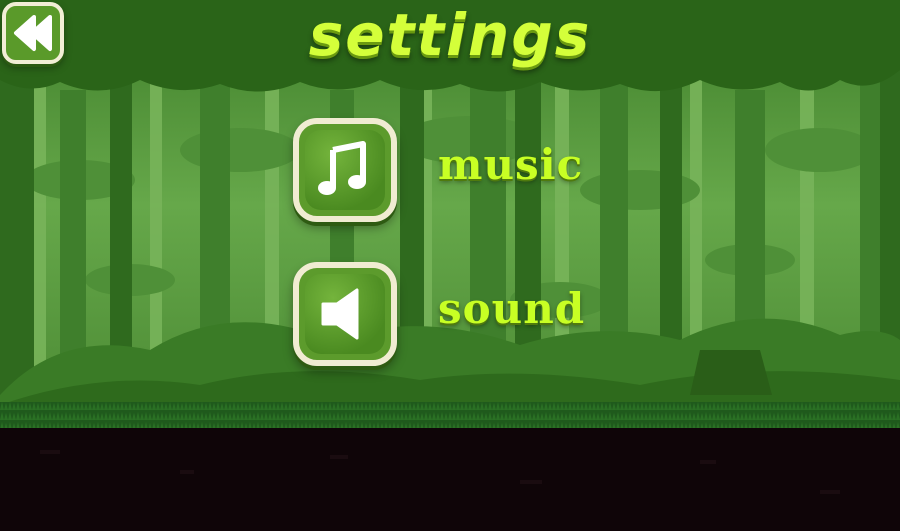 This screenshot has width=900, height=531. I want to click on rewind-icon, so click(33, 33).